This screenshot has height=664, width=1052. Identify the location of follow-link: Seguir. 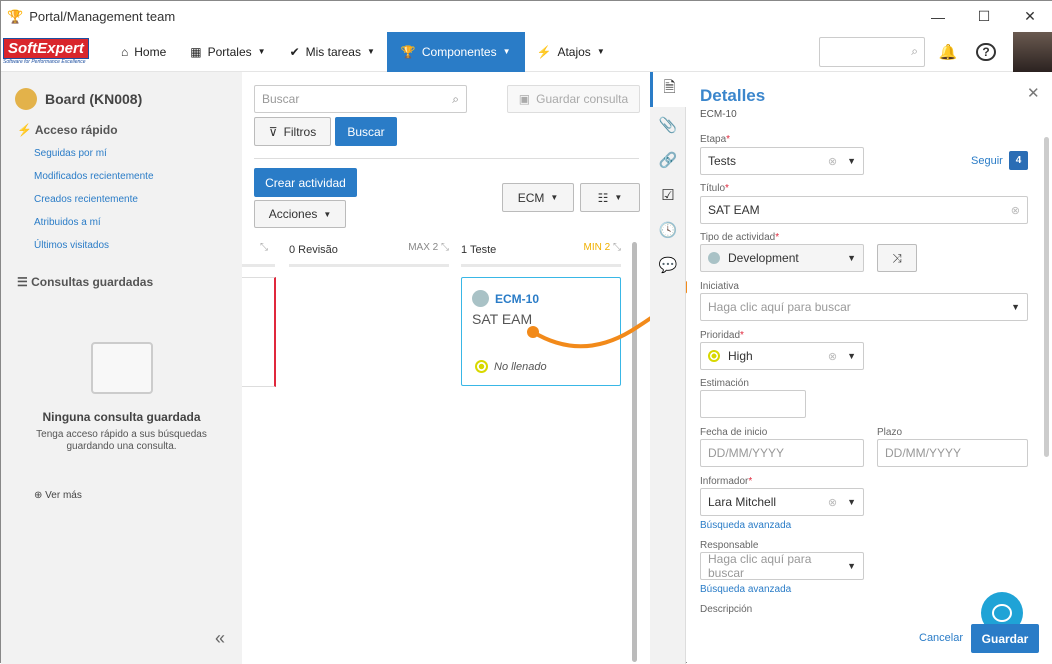
(987, 161).